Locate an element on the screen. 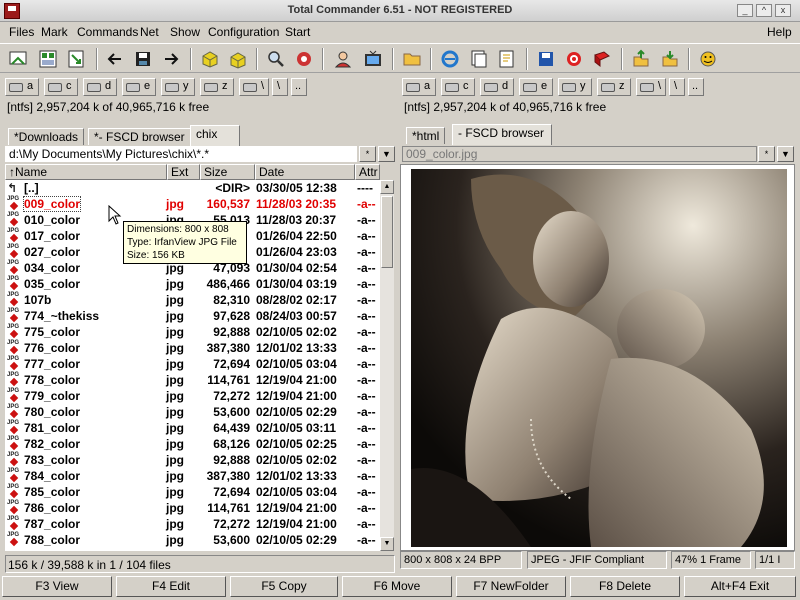 This screenshot has width=800, height=600. file-row: JPG 778_color jpg 114,761 12/19/04 21:00 -a-- is located at coordinates (192, 380).